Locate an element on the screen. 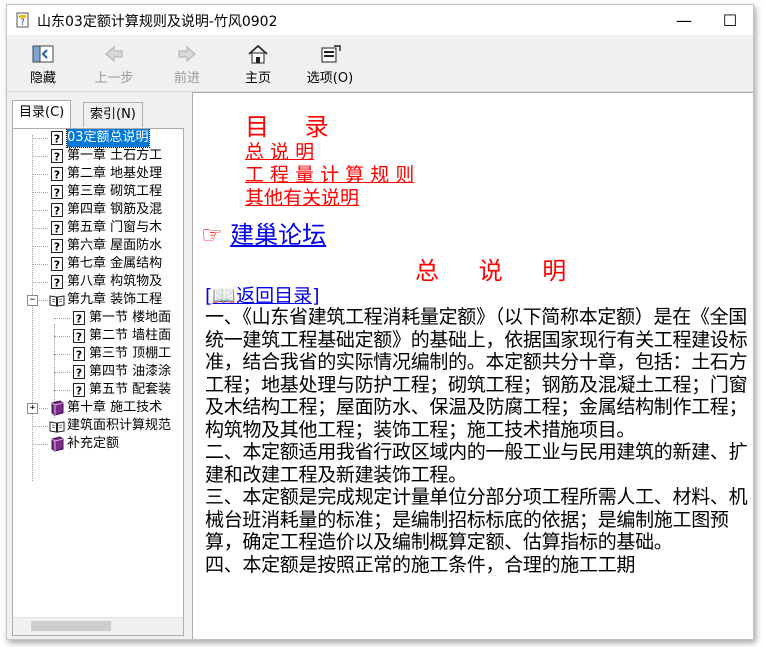 The image size is (766, 647). tree-item-label: 第四章 钢筋及混 is located at coordinates (115, 209).